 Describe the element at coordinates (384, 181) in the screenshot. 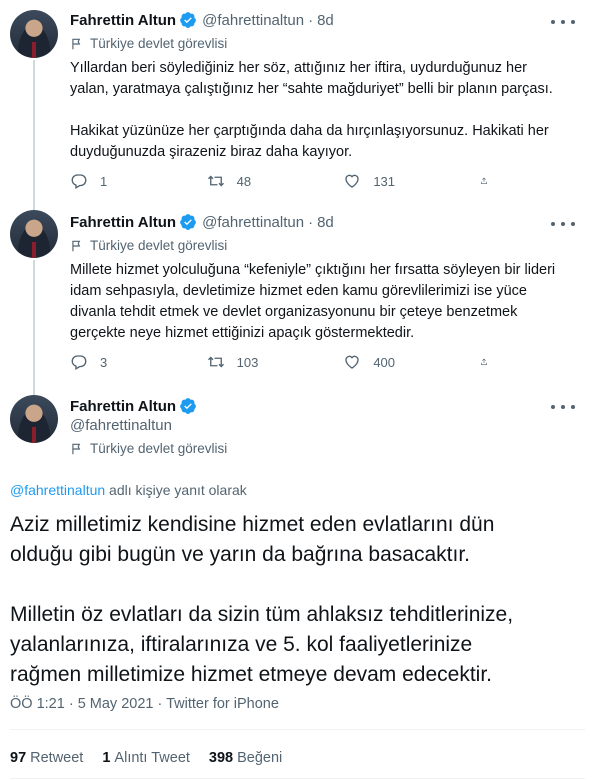

I see `like-count: 131` at that location.